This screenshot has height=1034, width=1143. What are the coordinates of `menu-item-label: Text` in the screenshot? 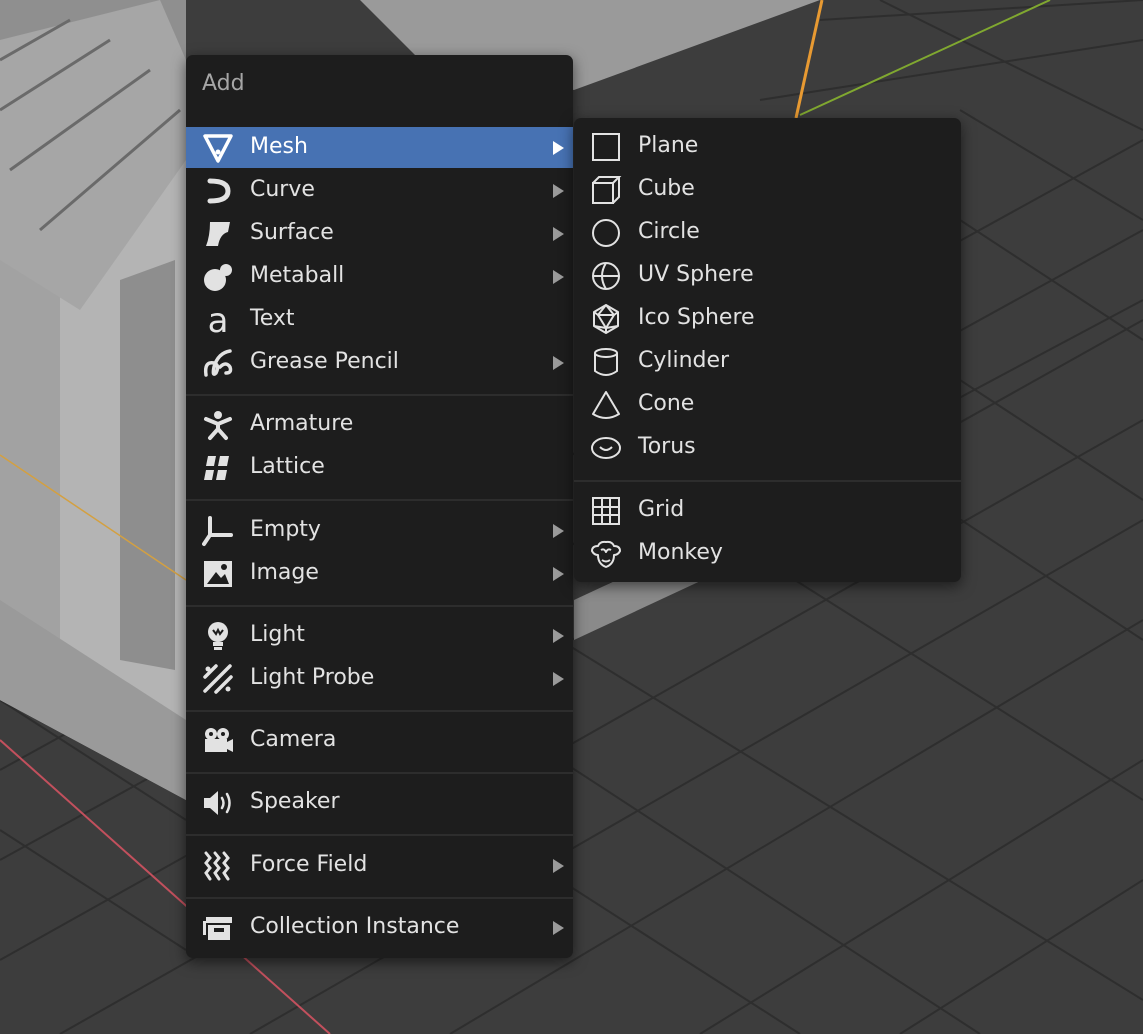 It's located at (272, 318).